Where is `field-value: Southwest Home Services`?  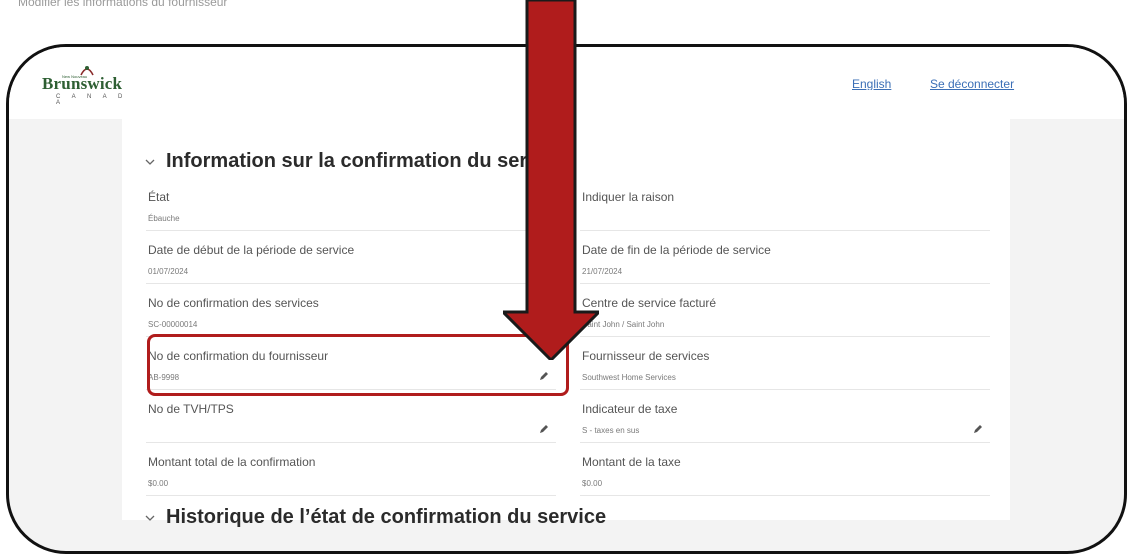 field-value: Southwest Home Services is located at coordinates (629, 377).